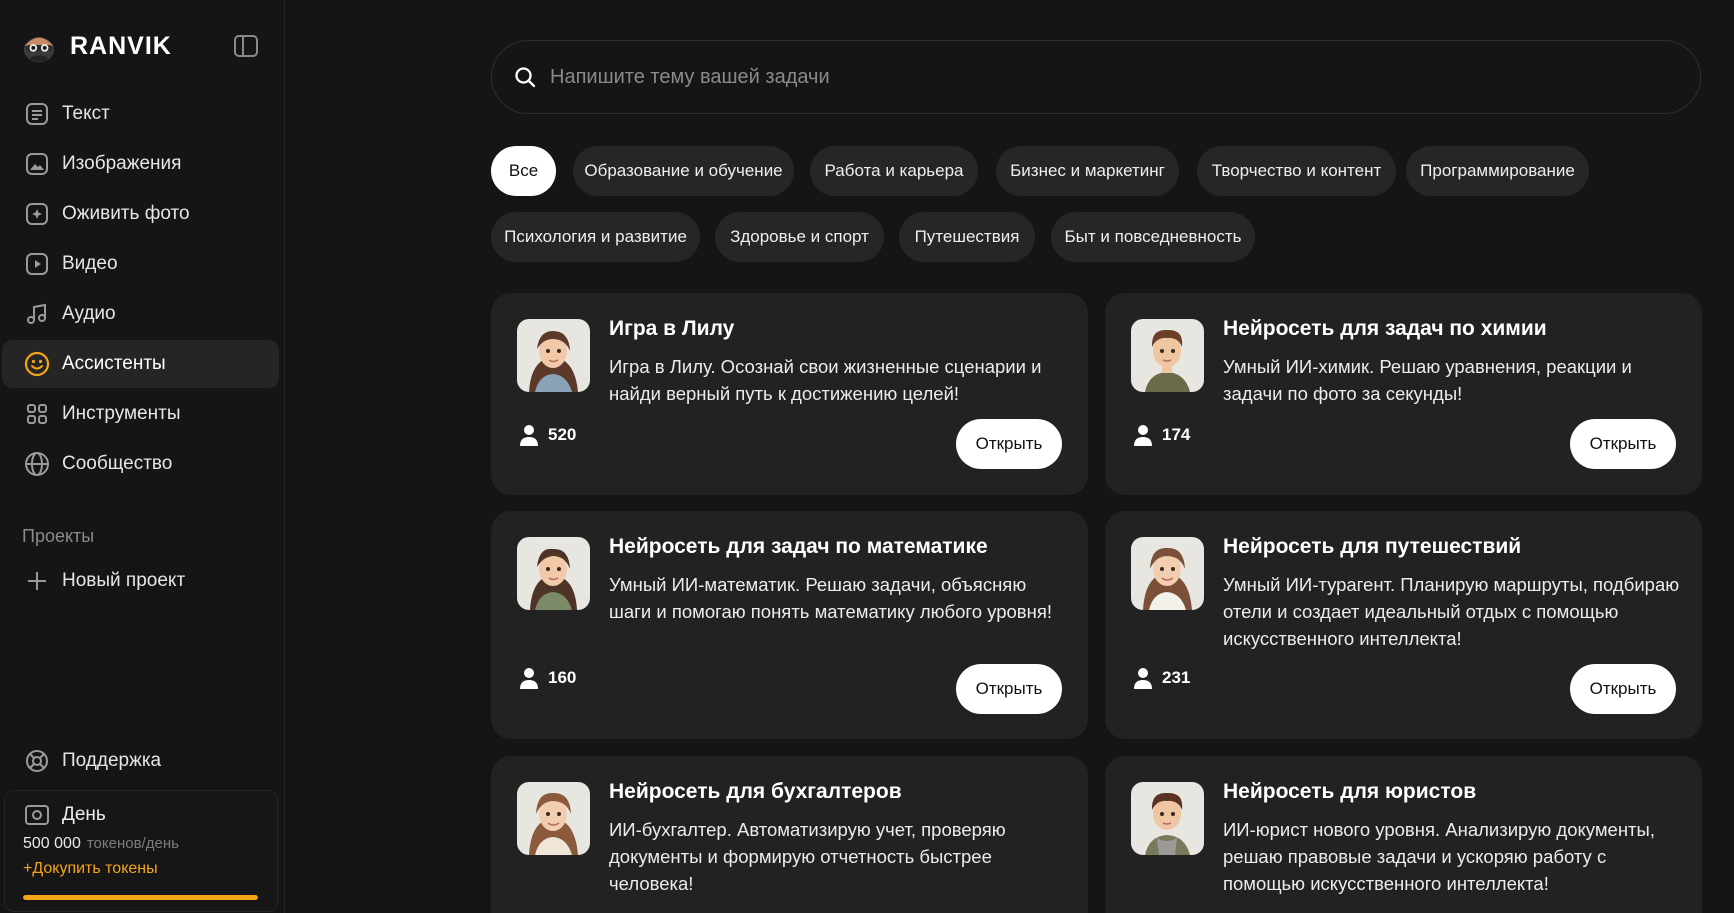  I want to click on sidebar-item-label: Видео, so click(90, 263).